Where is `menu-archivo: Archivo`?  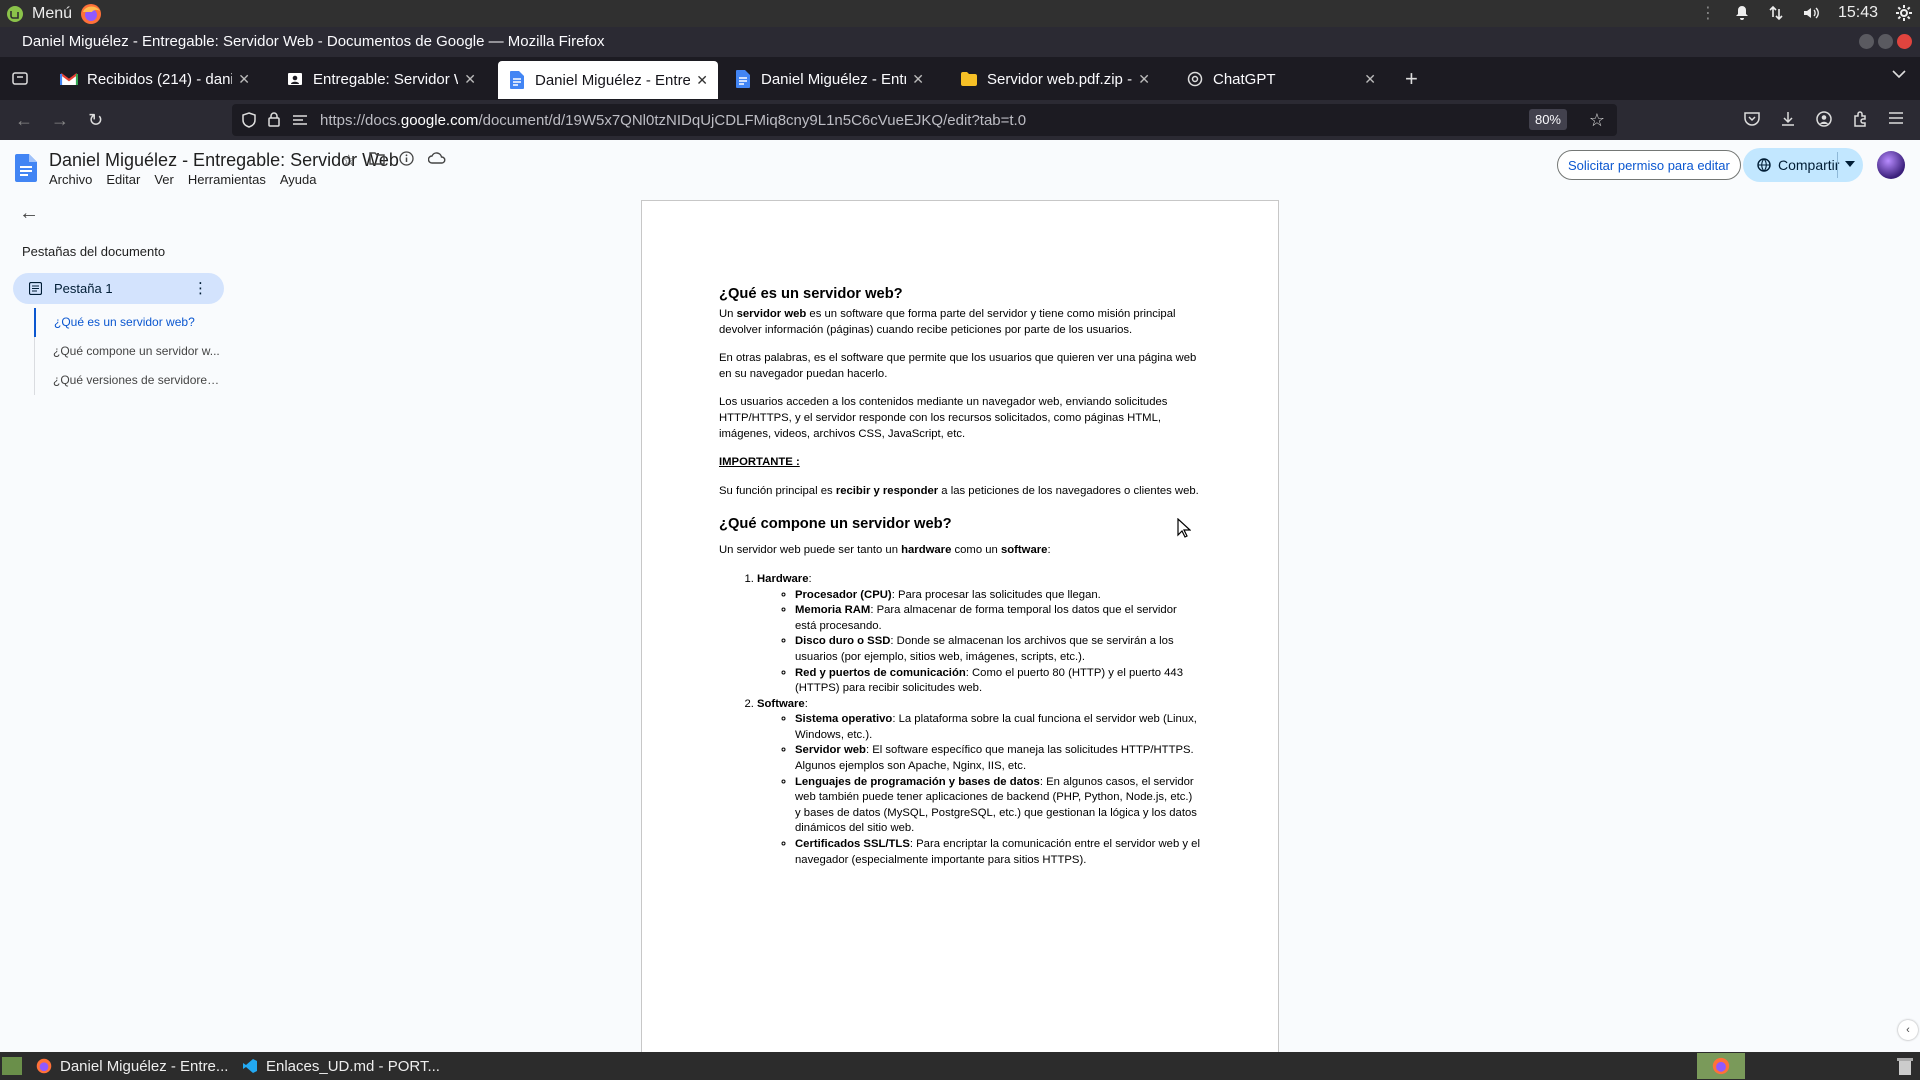
menu-archivo: Archivo is located at coordinates (70, 179).